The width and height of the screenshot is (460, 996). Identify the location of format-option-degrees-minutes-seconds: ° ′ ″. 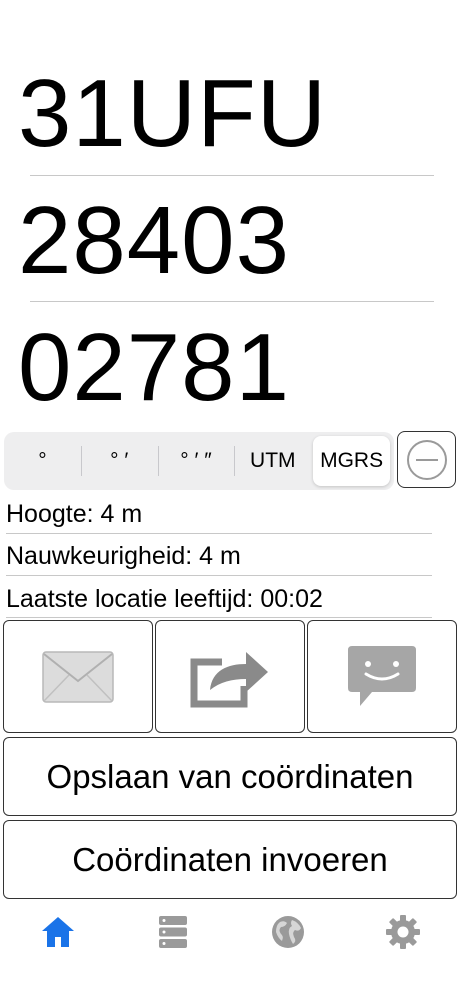
(196, 461).